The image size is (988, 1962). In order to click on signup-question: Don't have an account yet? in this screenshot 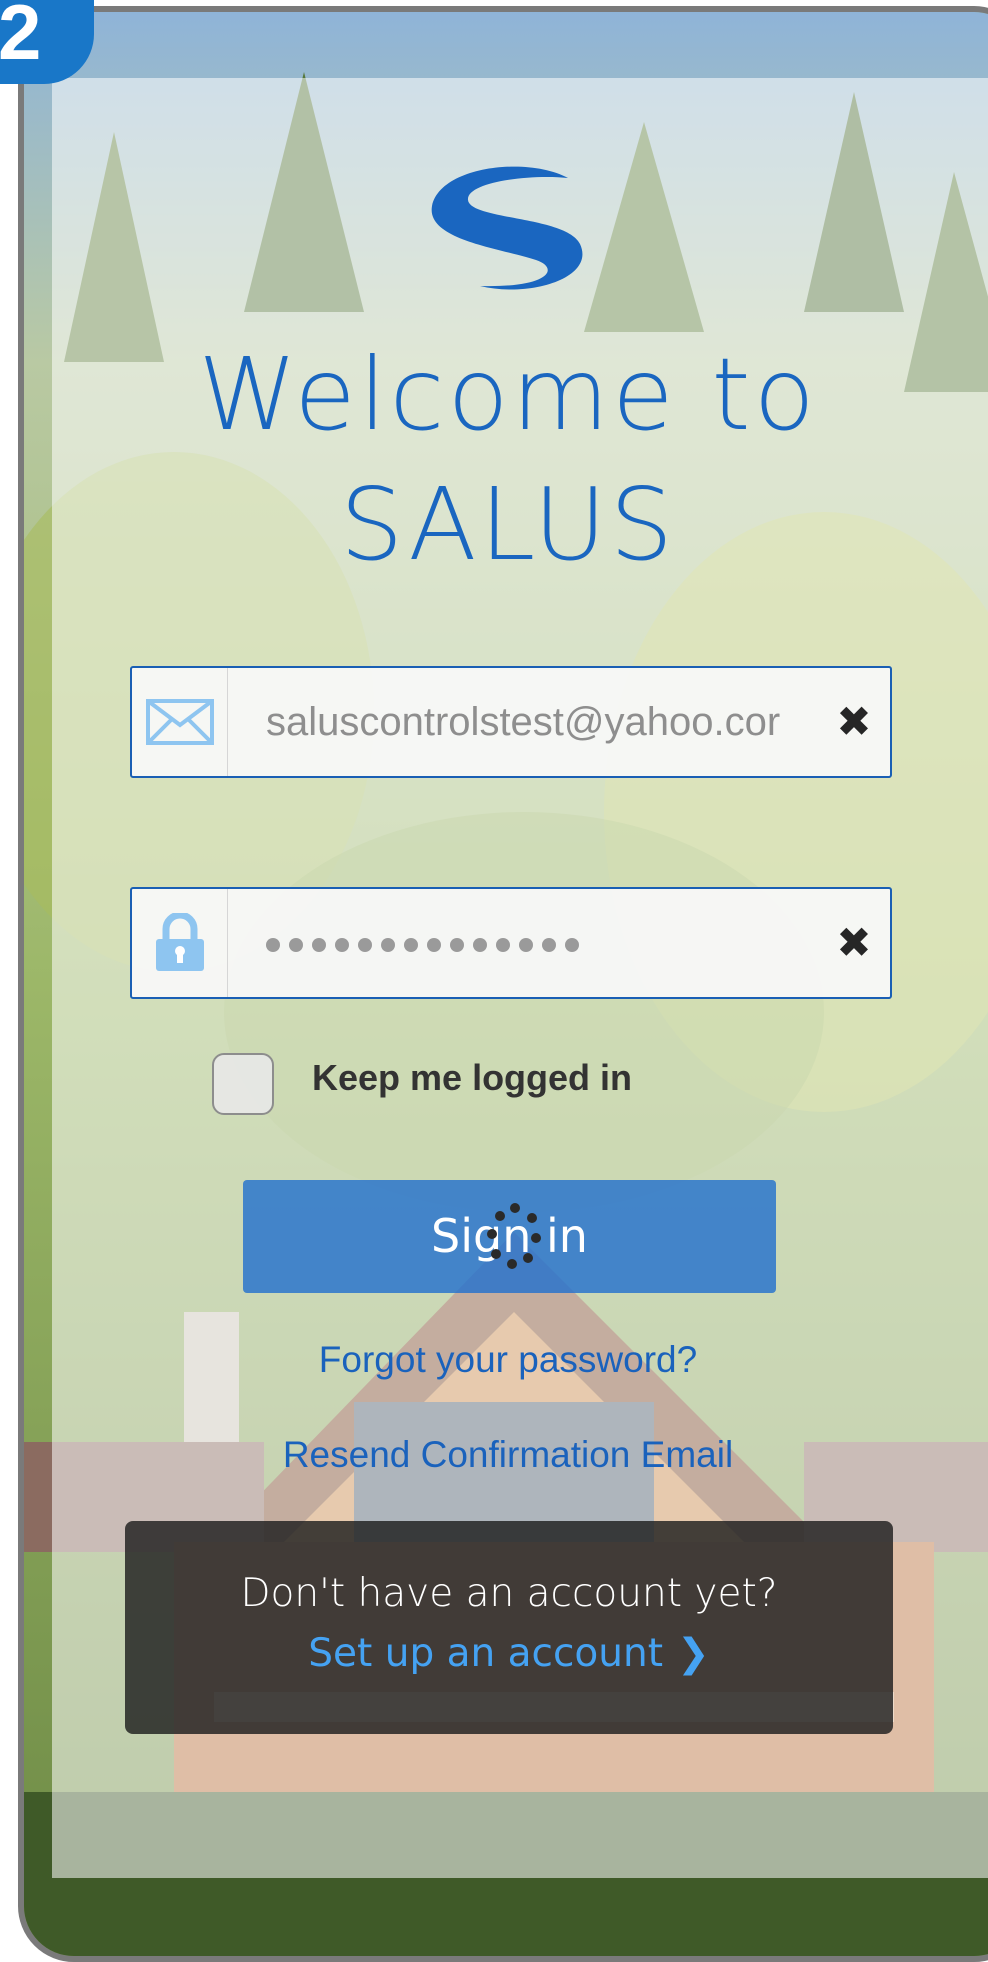, I will do `click(509, 1593)`.